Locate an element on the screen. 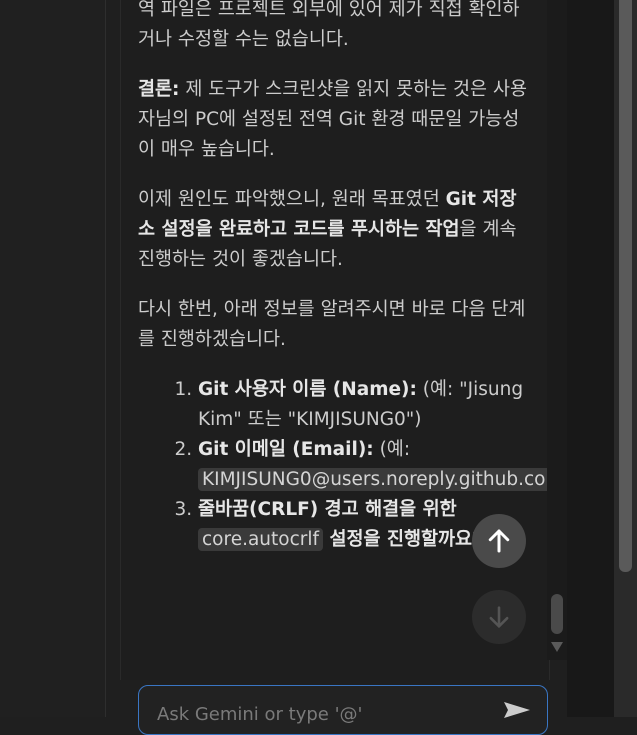 The width and height of the screenshot is (637, 735). scroll-to-top-button is located at coordinates (499, 541).